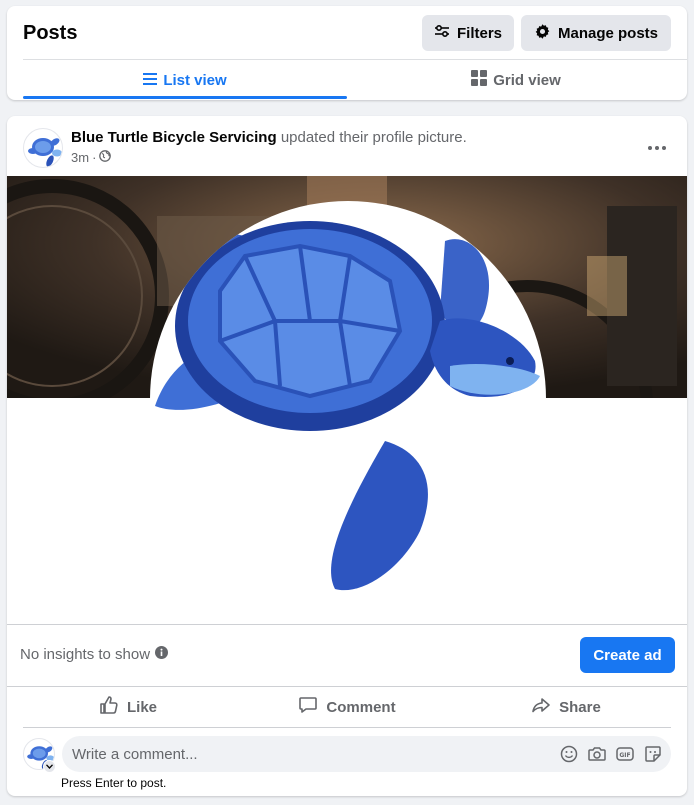  What do you see at coordinates (361, 707) in the screenshot?
I see `comment-label: Comment` at bounding box center [361, 707].